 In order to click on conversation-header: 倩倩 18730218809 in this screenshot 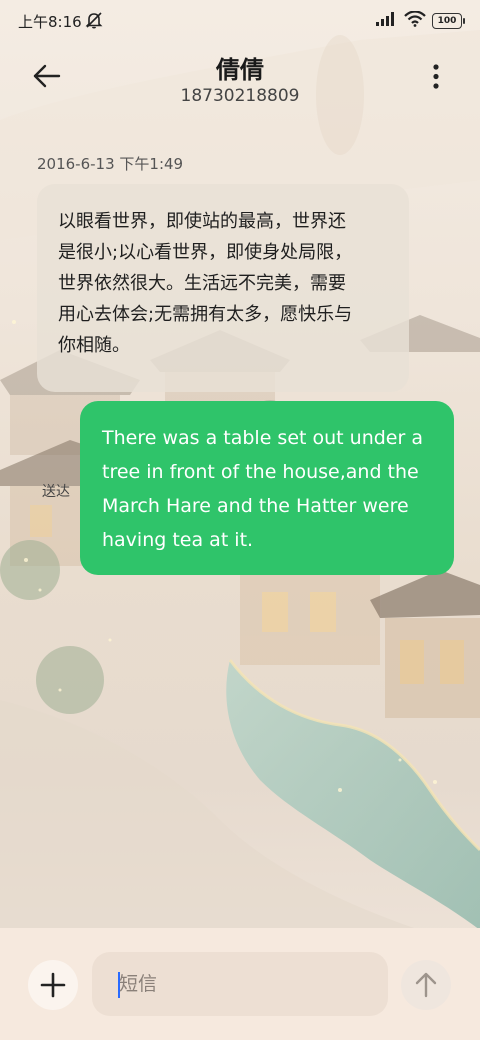, I will do `click(240, 79)`.